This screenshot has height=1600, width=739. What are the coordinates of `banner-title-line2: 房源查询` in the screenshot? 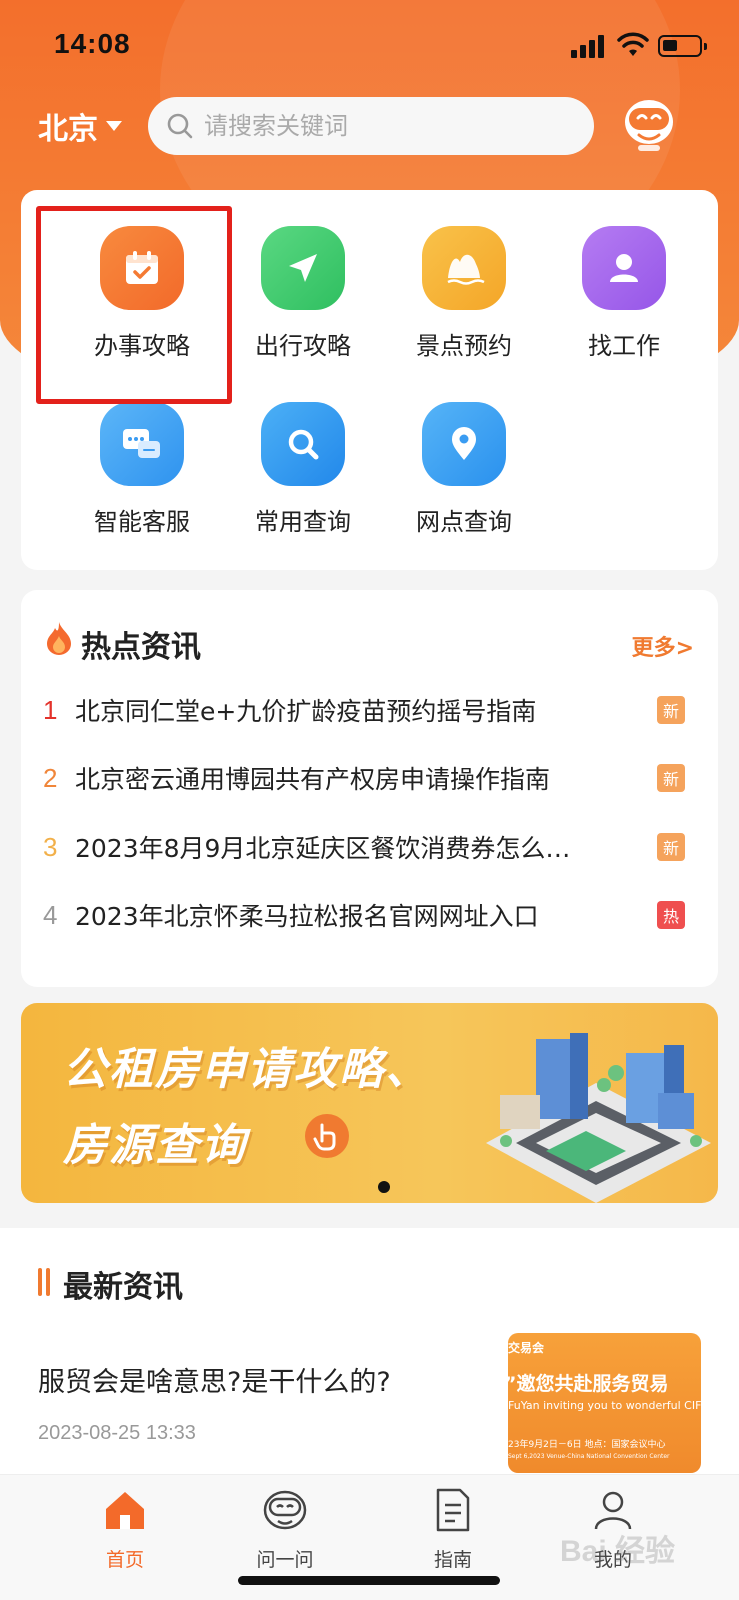 It's located at (155, 1145).